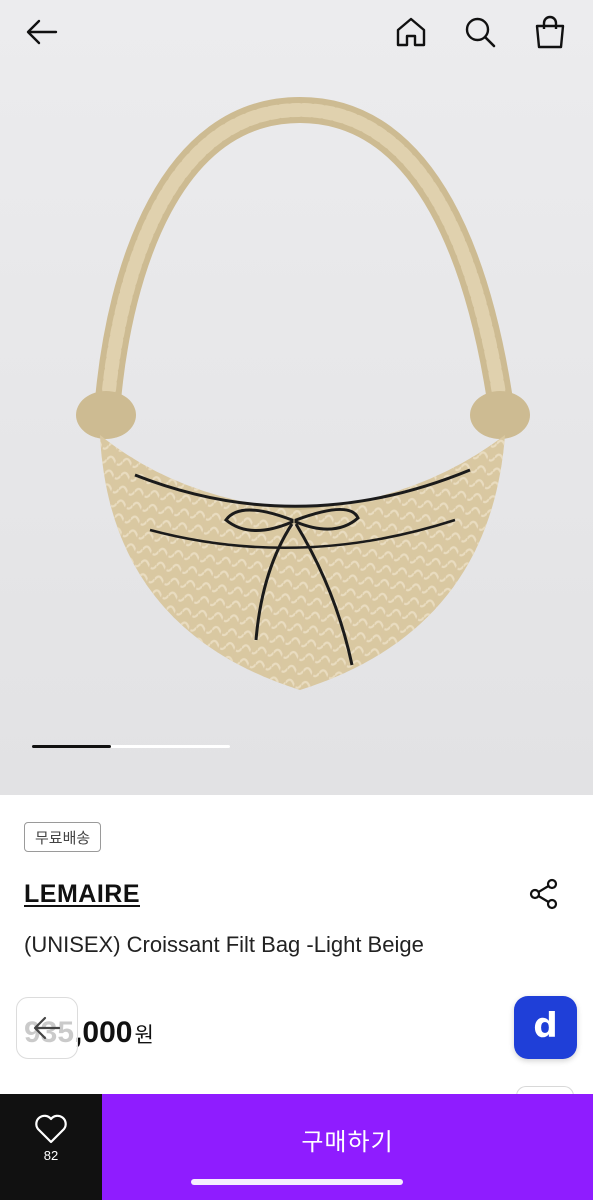  Describe the element at coordinates (144, 1035) in the screenshot. I see `price-currency: 원` at that location.